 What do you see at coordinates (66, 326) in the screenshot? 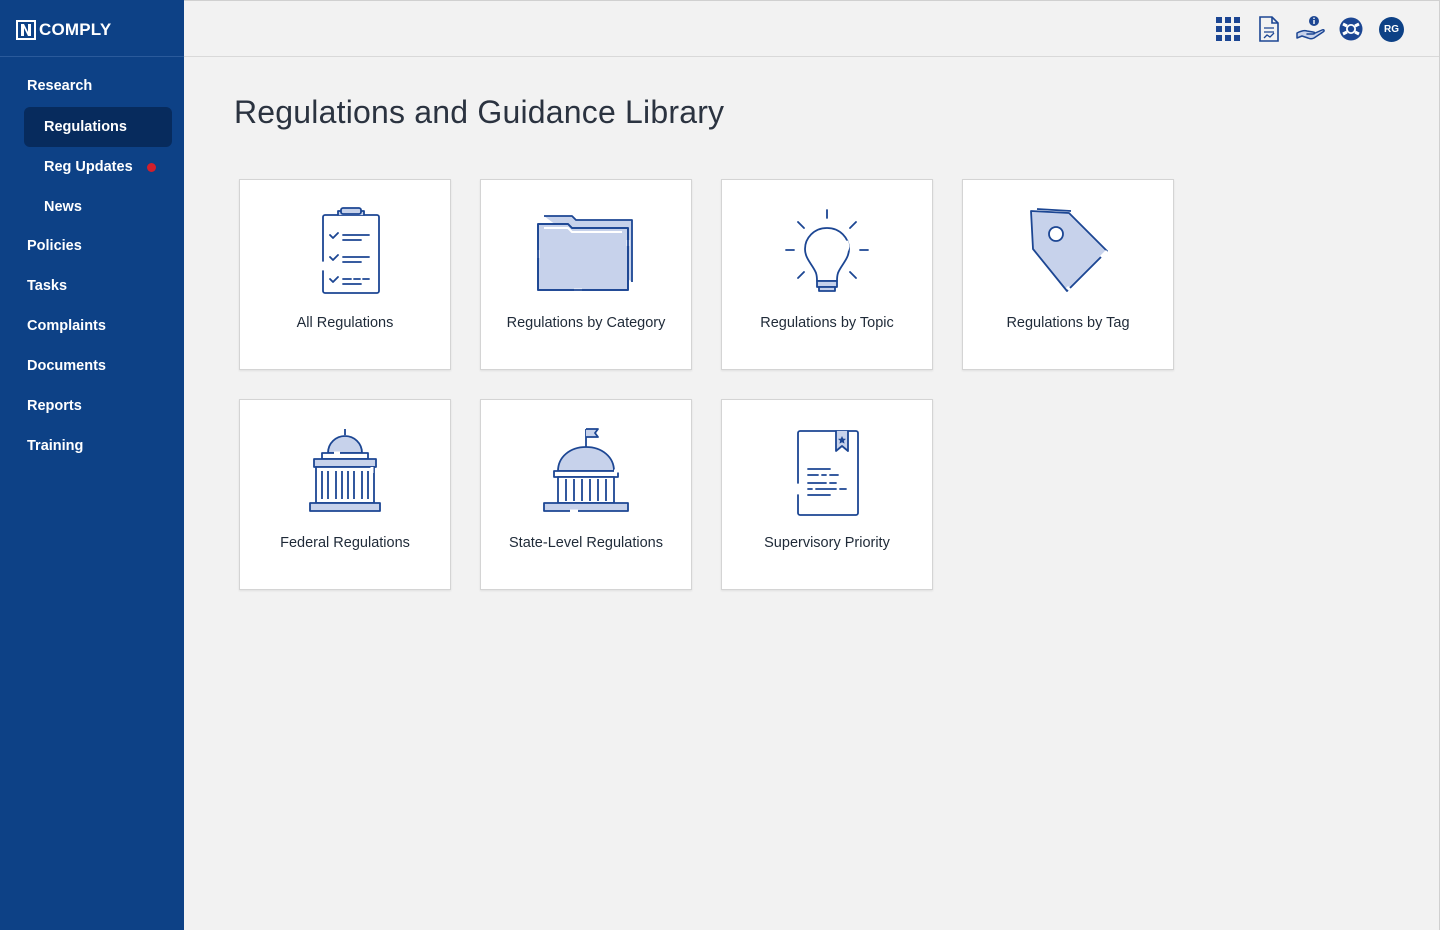
I see `sidebar-item-complaints: Complaints` at bounding box center [66, 326].